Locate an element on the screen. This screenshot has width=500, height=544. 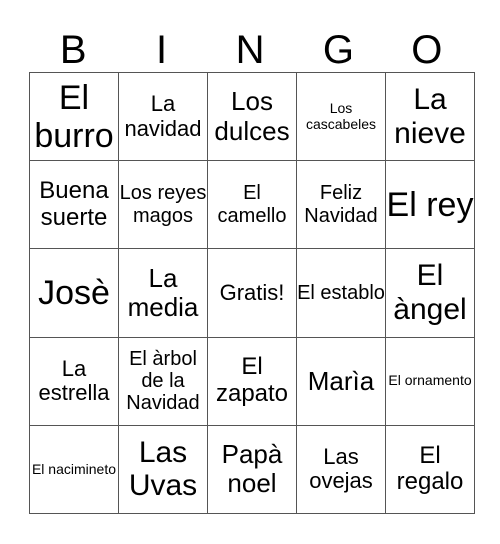
bingo-cell: El camello is located at coordinates (252, 205).